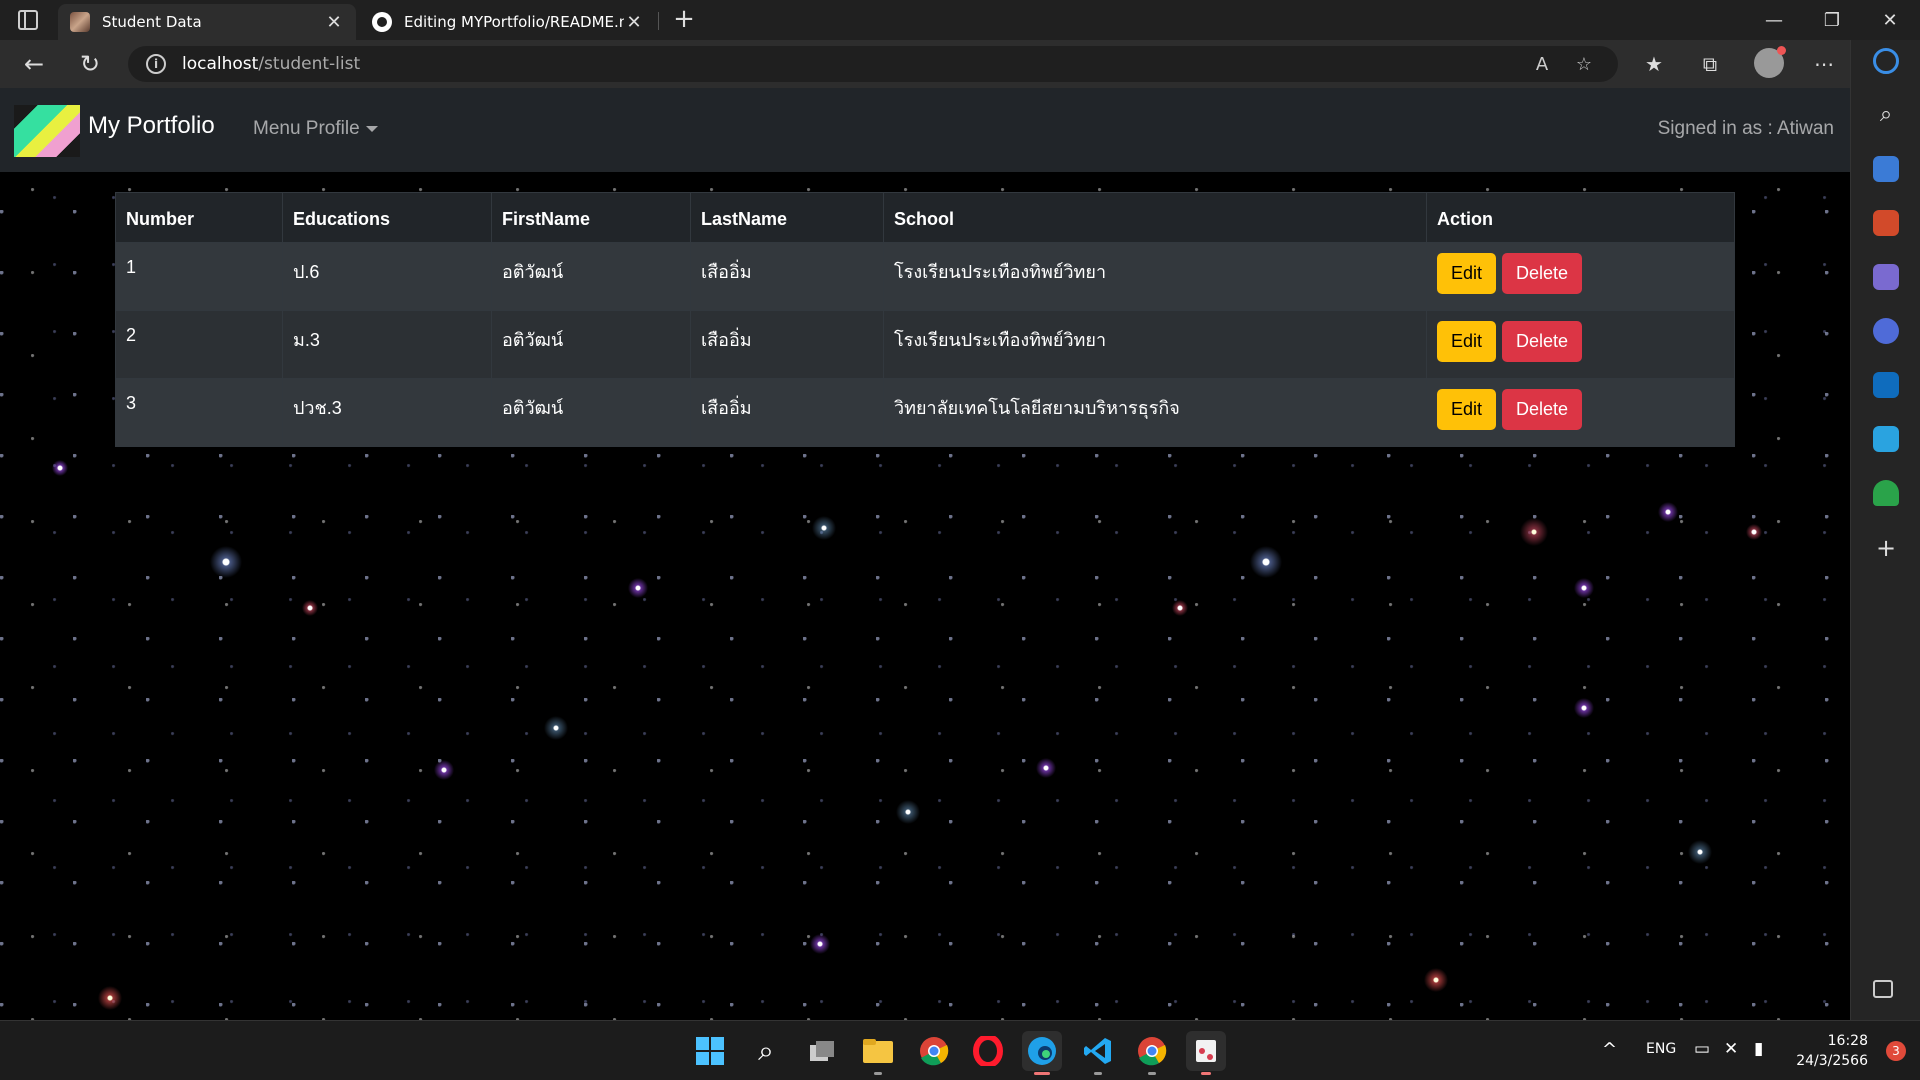  I want to click on tab-student-data: Student Data ✕, so click(207, 22).